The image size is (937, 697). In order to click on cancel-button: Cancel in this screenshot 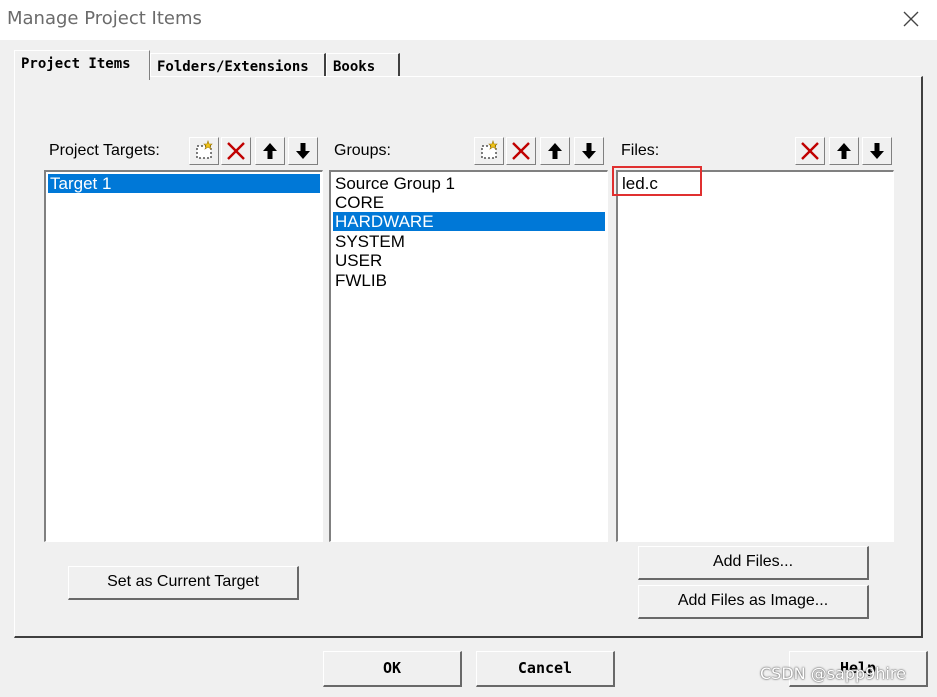, I will do `click(545, 669)`.